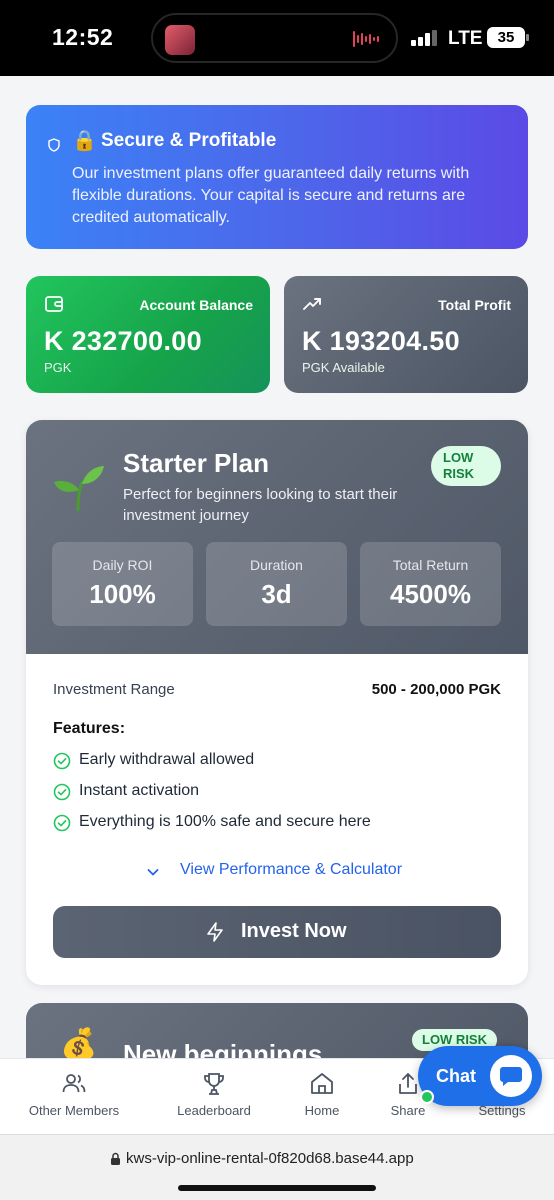 The height and width of the screenshot is (1200, 554). I want to click on total-profit-label: Total Profit, so click(474, 305).